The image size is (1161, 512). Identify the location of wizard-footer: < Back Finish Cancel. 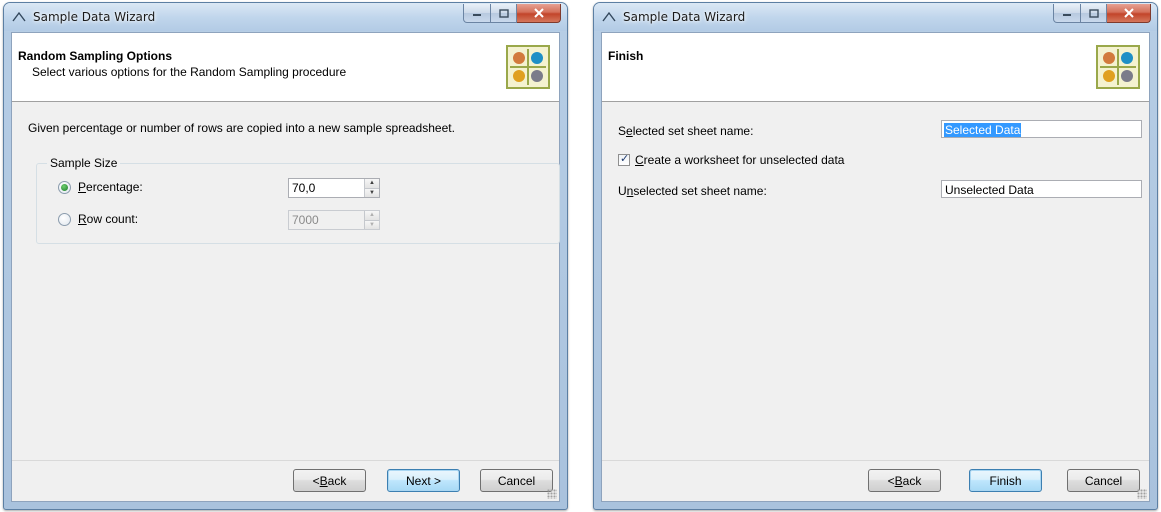
(875, 480).